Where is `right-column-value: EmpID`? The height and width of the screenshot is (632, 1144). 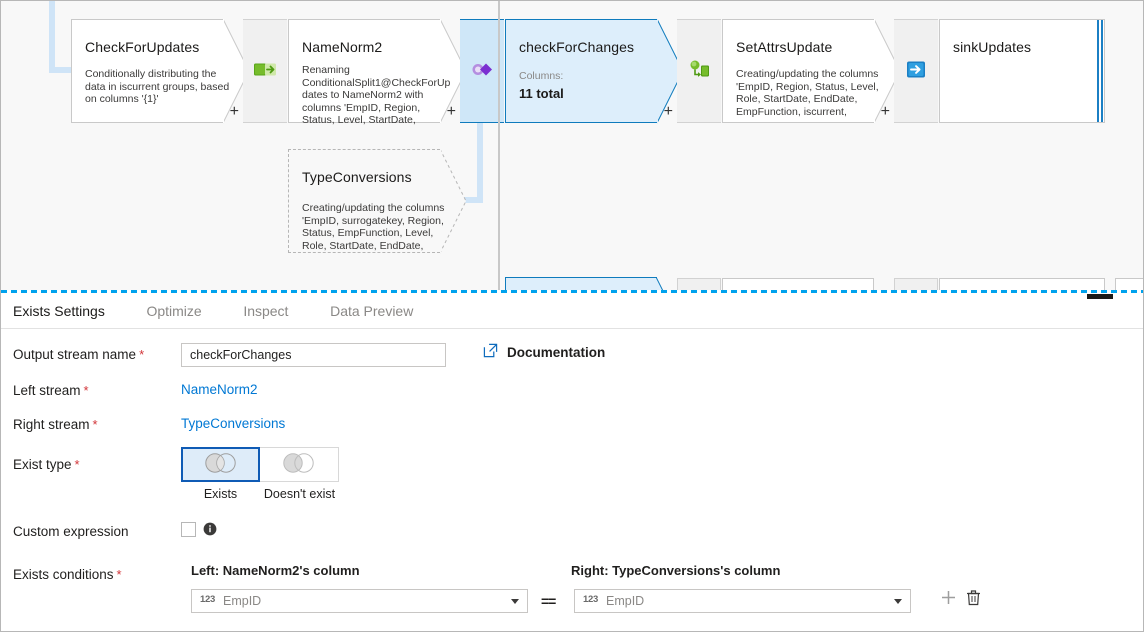
right-column-value: EmpID is located at coordinates (625, 601).